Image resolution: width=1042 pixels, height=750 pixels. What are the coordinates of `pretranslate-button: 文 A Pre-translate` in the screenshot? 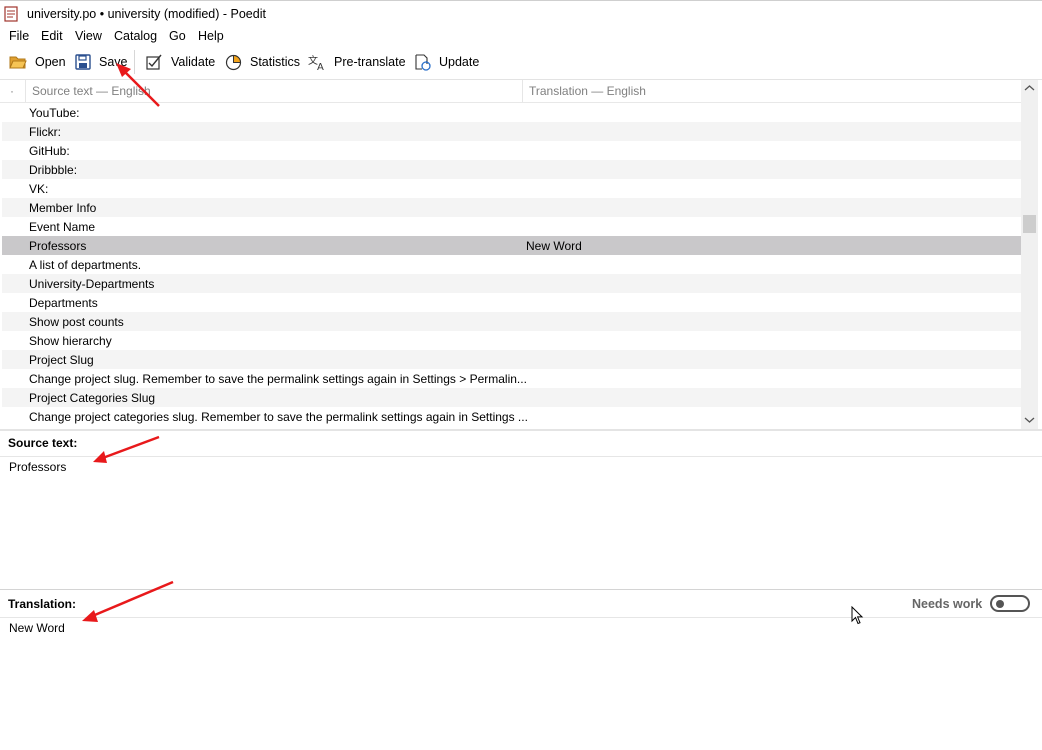 It's located at (357, 62).